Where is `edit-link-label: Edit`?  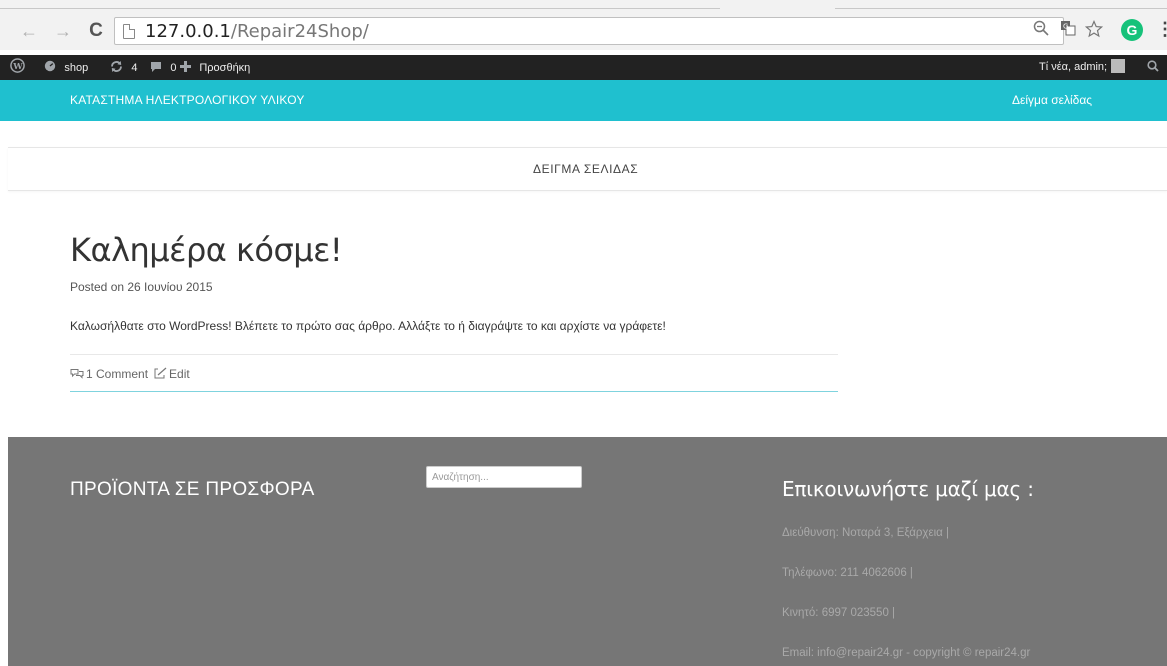 edit-link-label: Edit is located at coordinates (179, 374).